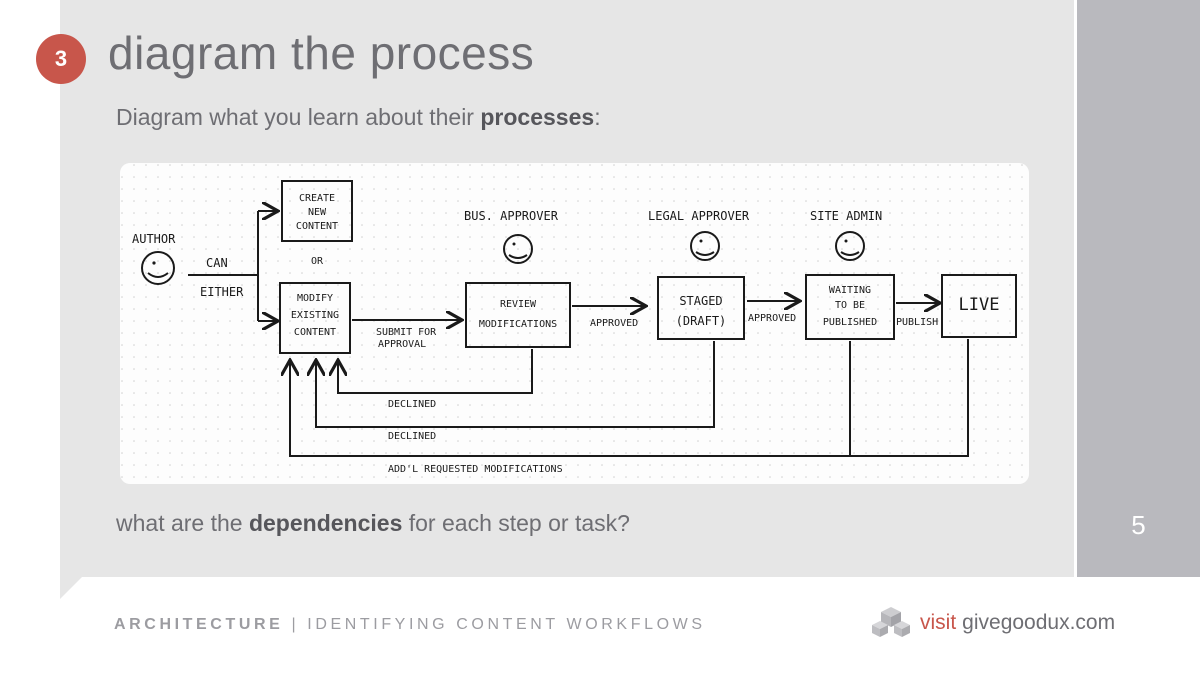 The image size is (1200, 676). I want to click on modify-line-1: MODIFY, so click(315, 298).